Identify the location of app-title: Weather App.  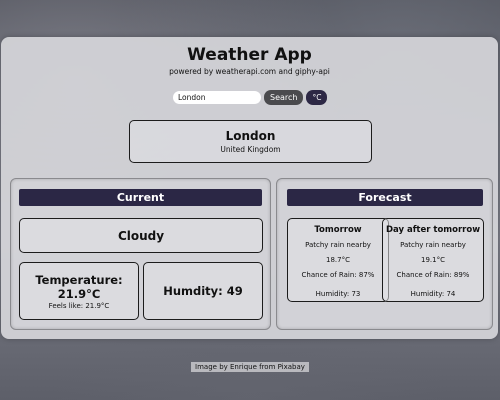
(249, 55).